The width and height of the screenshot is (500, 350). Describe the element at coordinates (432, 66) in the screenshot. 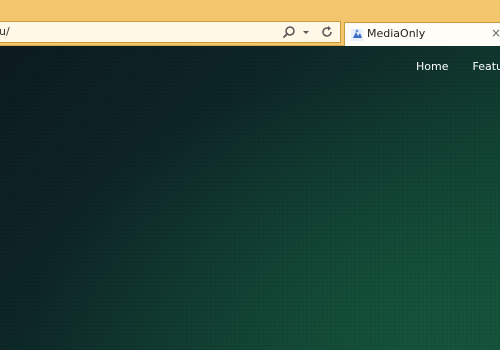

I see `nav-item-home: Home` at that location.